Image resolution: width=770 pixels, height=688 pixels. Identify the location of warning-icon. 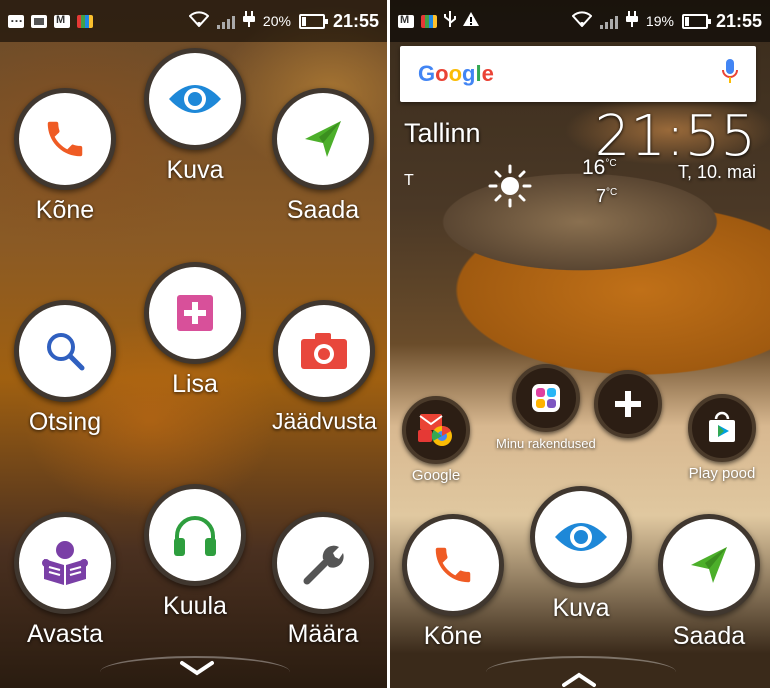
(471, 21).